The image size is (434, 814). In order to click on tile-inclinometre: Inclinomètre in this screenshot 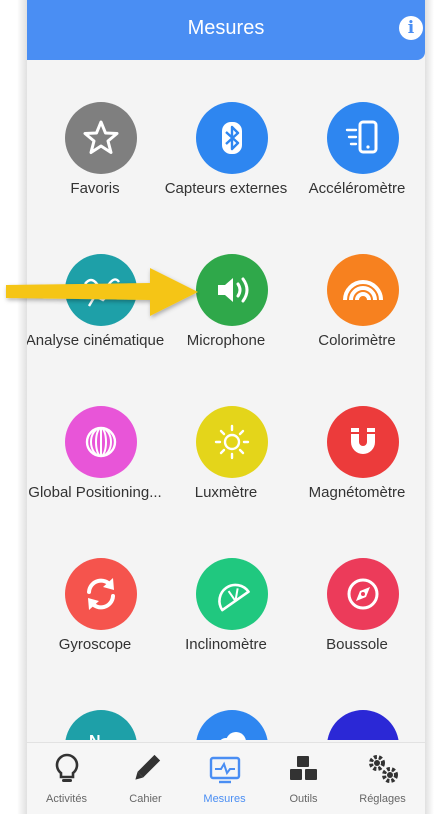, I will do `click(226, 591)`.